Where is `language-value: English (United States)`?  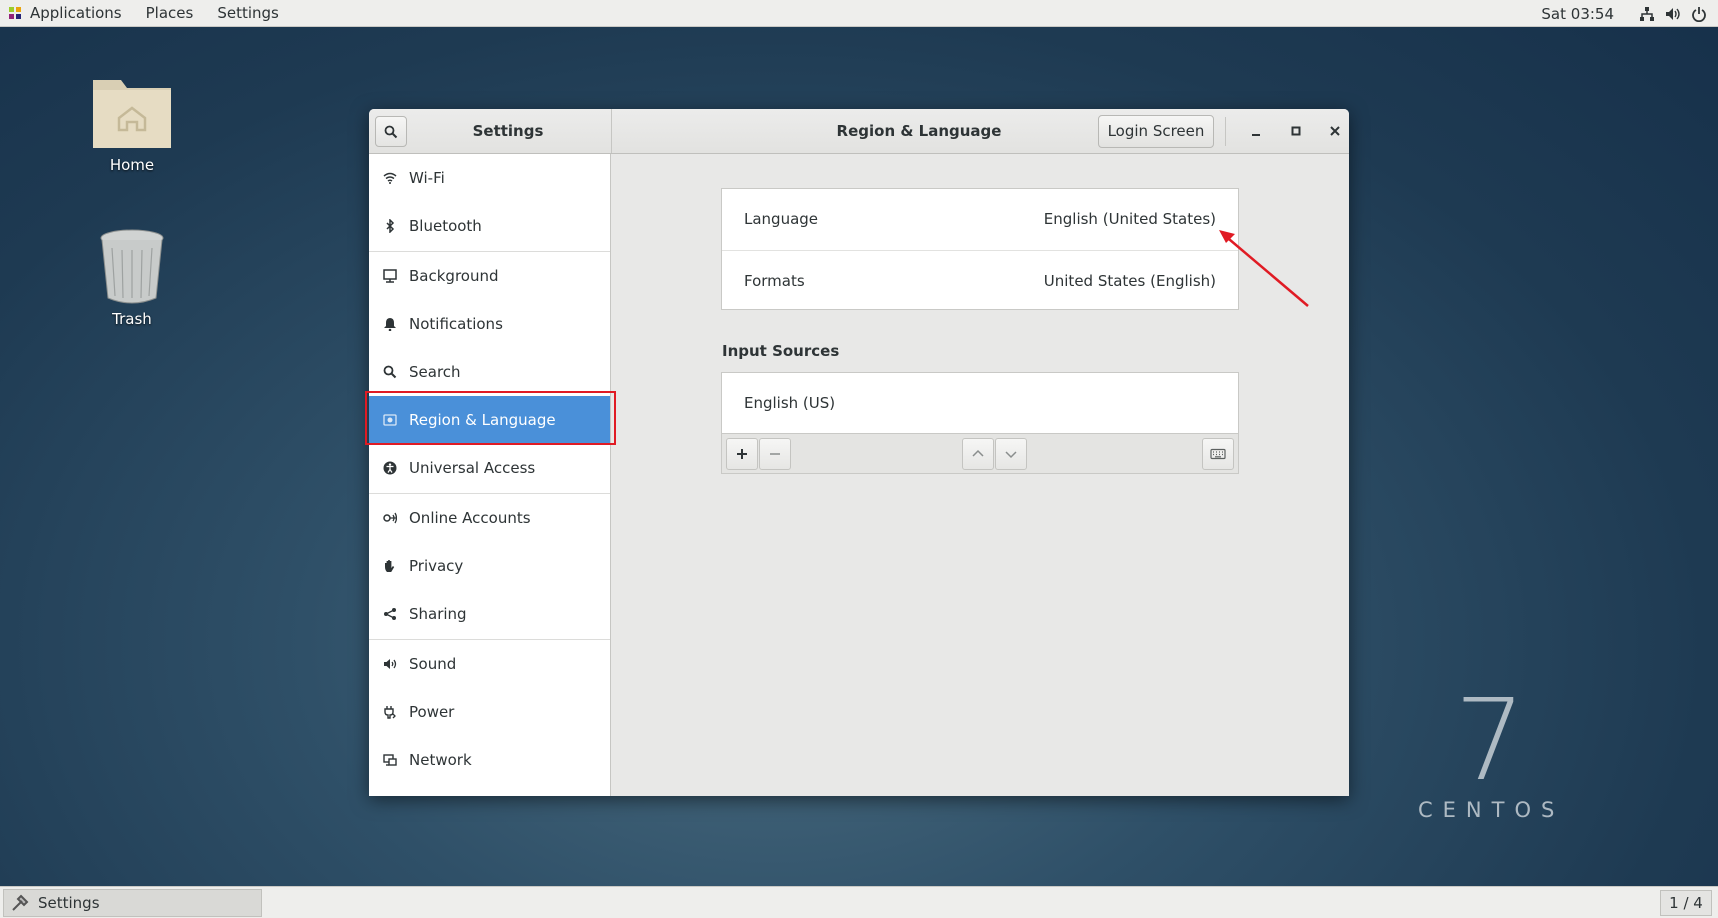
language-value: English (United States) is located at coordinates (1129, 219).